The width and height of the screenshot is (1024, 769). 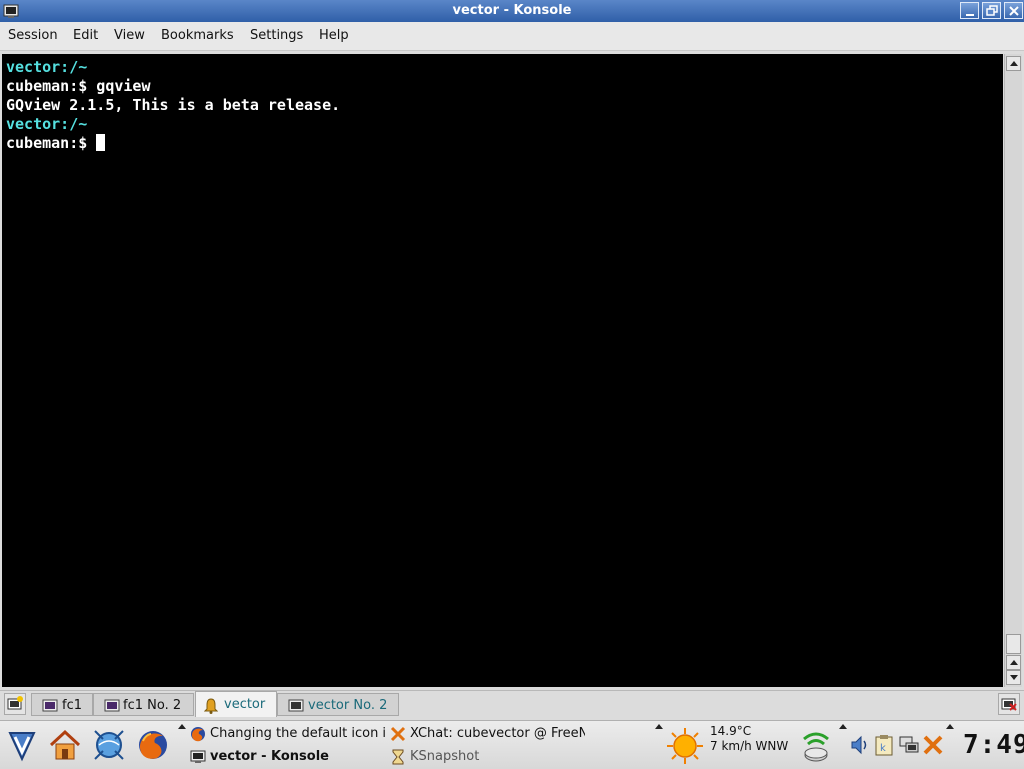 I want to click on task-label: KSnapshot, so click(x=445, y=756).